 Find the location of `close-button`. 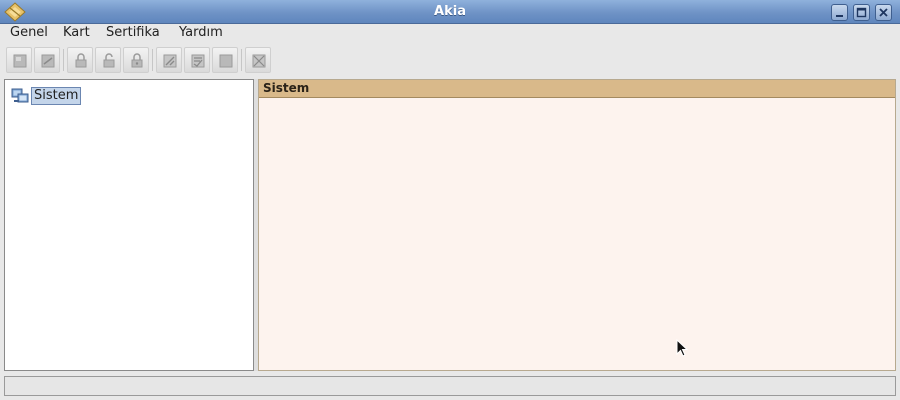

close-button is located at coordinates (883, 12).